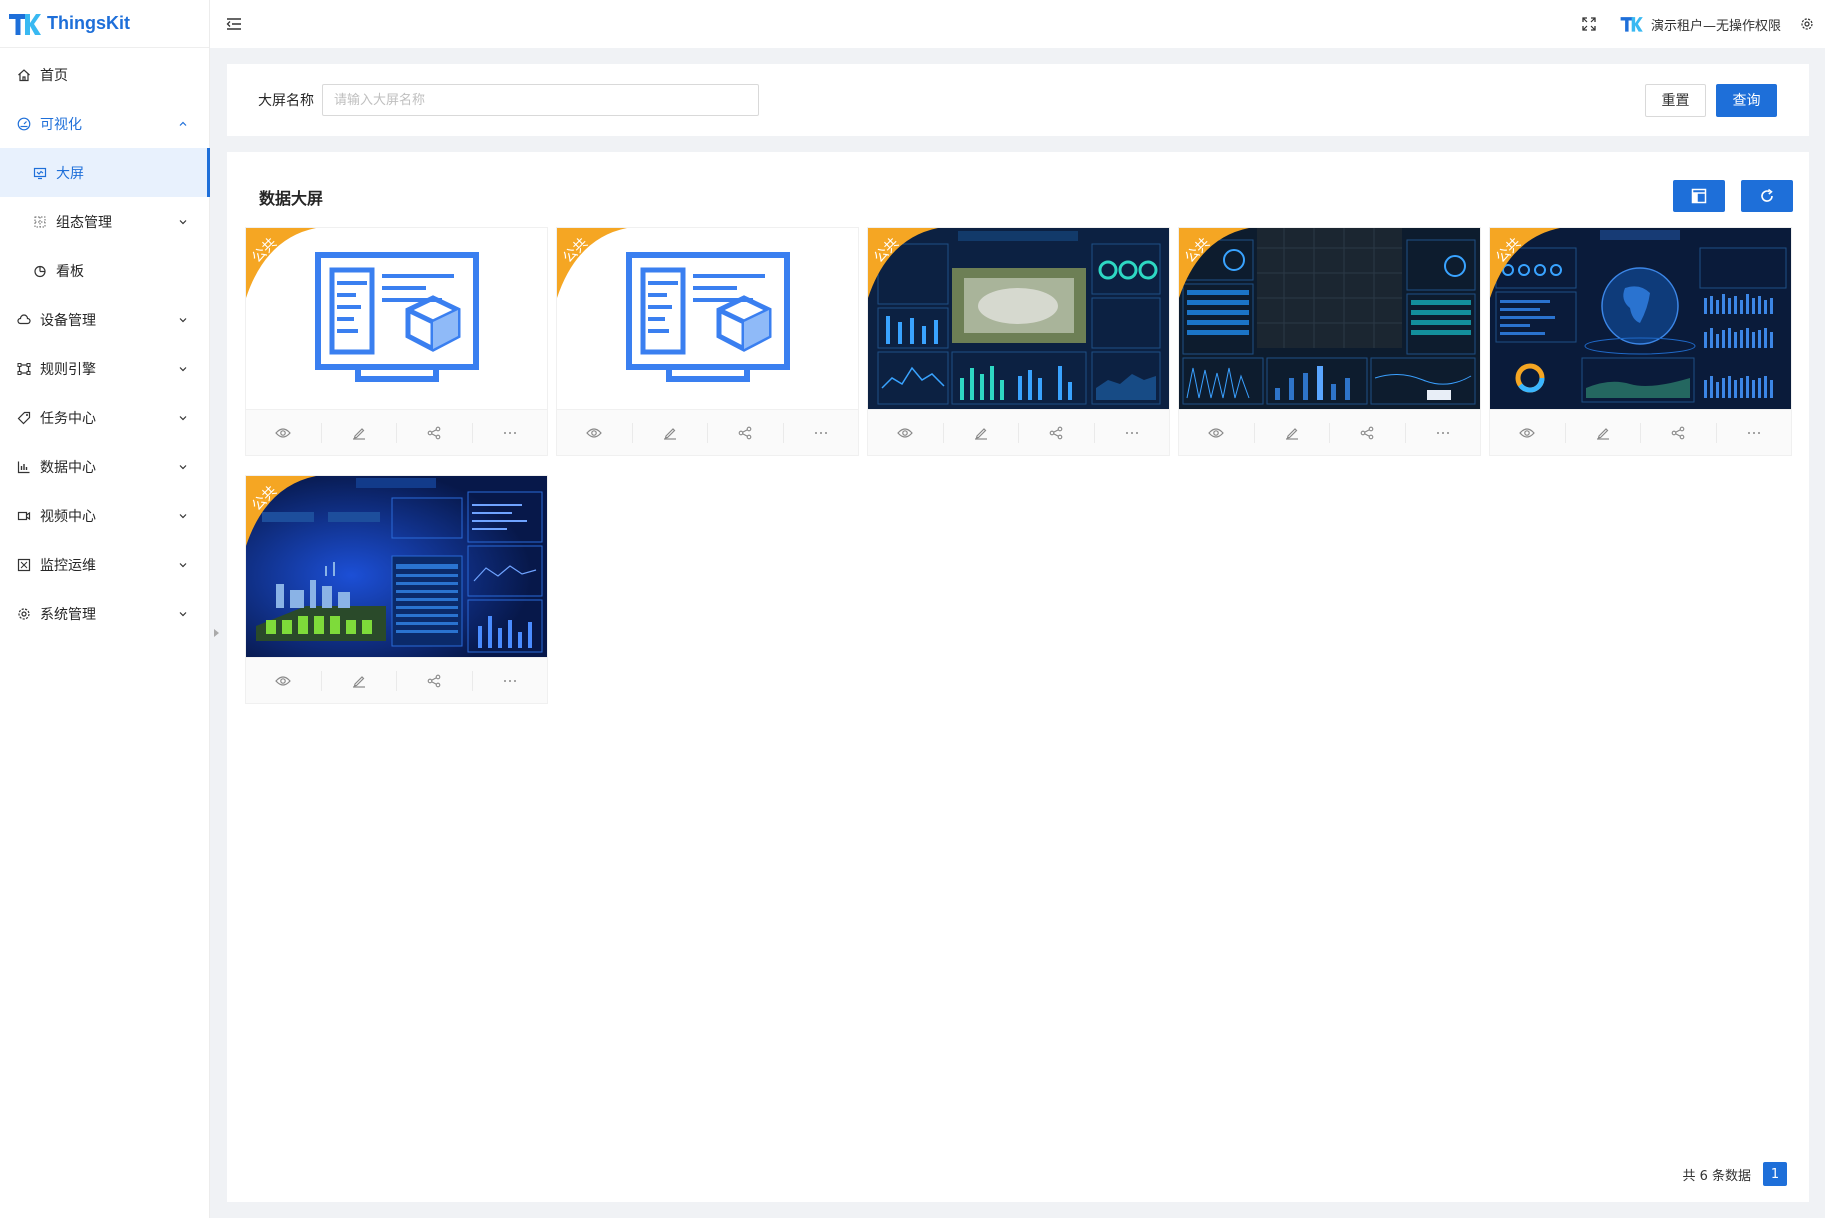  What do you see at coordinates (40, 173) in the screenshot?
I see `screen-icon` at bounding box center [40, 173].